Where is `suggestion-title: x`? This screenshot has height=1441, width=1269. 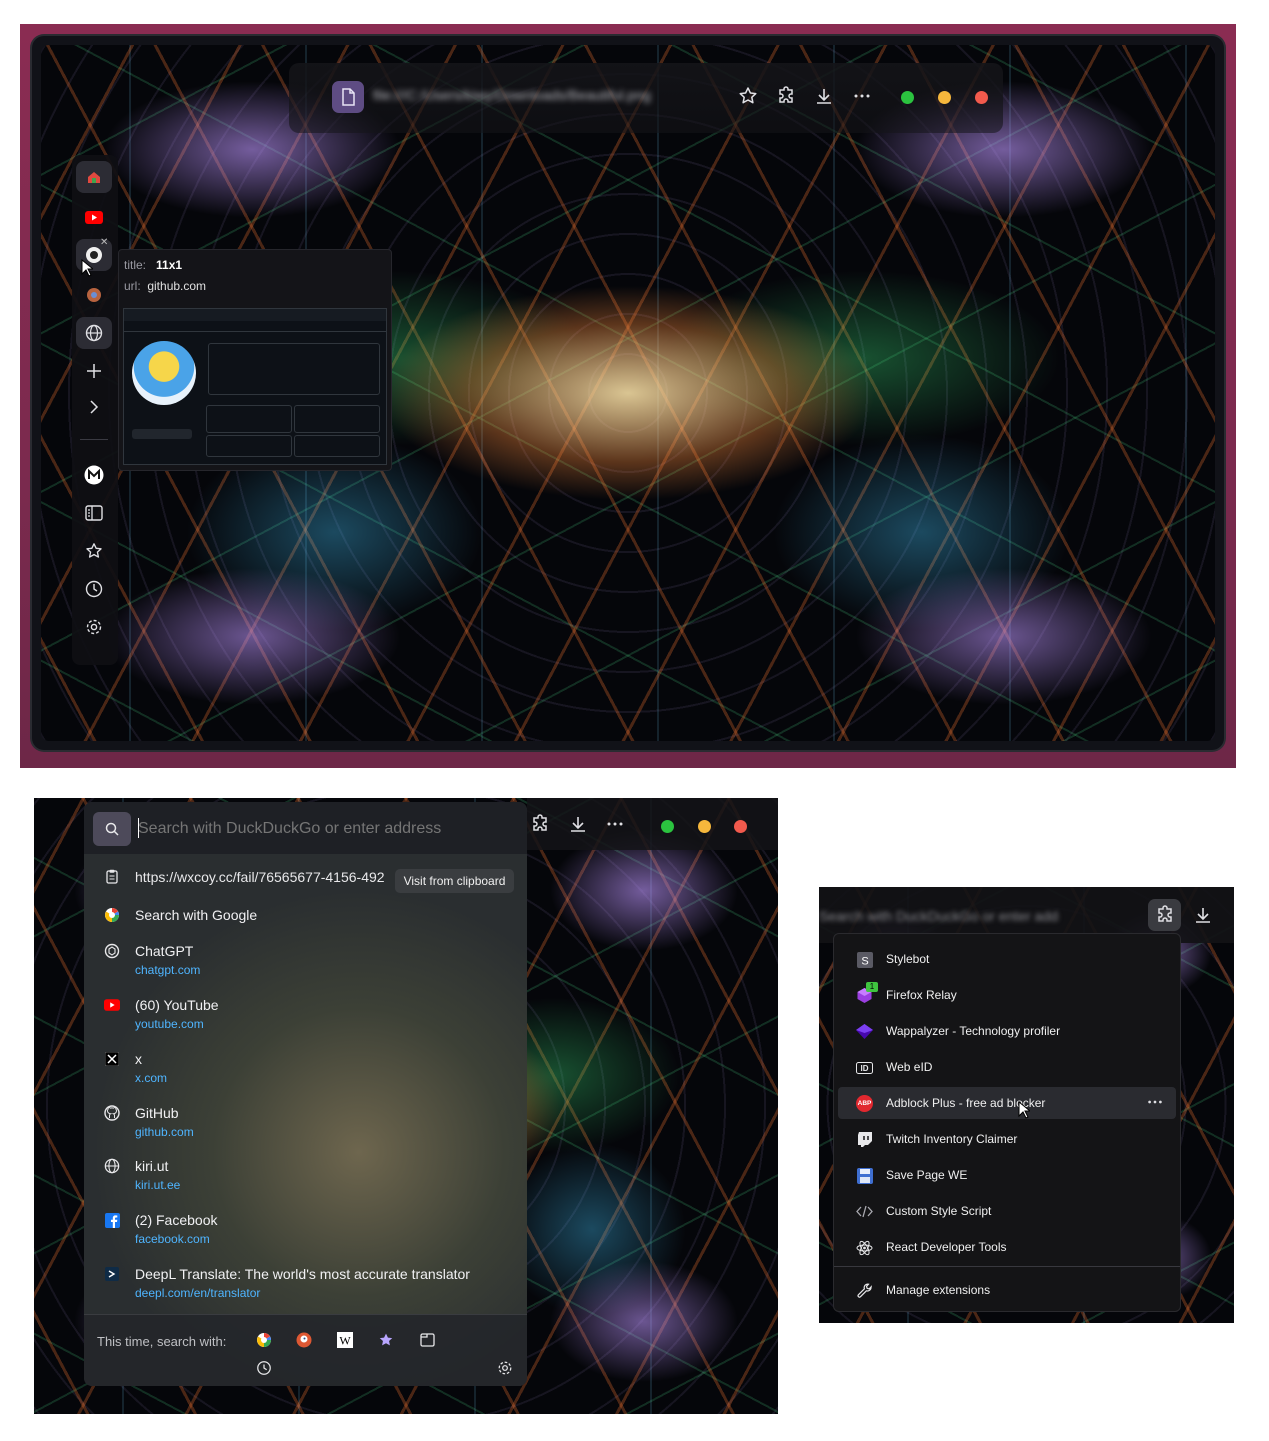 suggestion-title: x is located at coordinates (138, 1059).